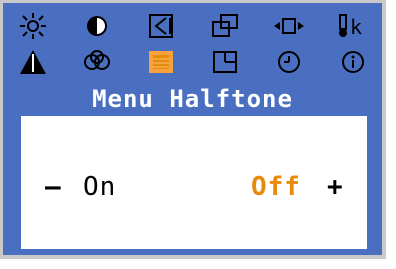 The width and height of the screenshot is (396, 269). I want to click on color-icon, so click(97, 62).